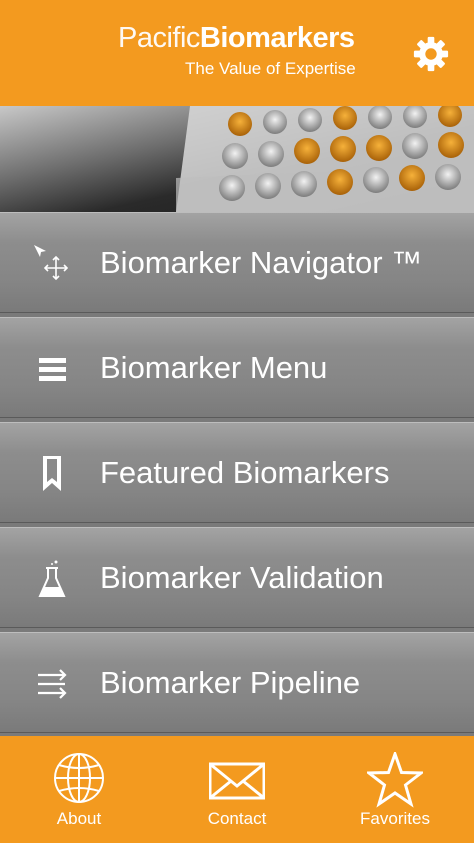  I want to click on bookmark-icon, so click(52, 473).